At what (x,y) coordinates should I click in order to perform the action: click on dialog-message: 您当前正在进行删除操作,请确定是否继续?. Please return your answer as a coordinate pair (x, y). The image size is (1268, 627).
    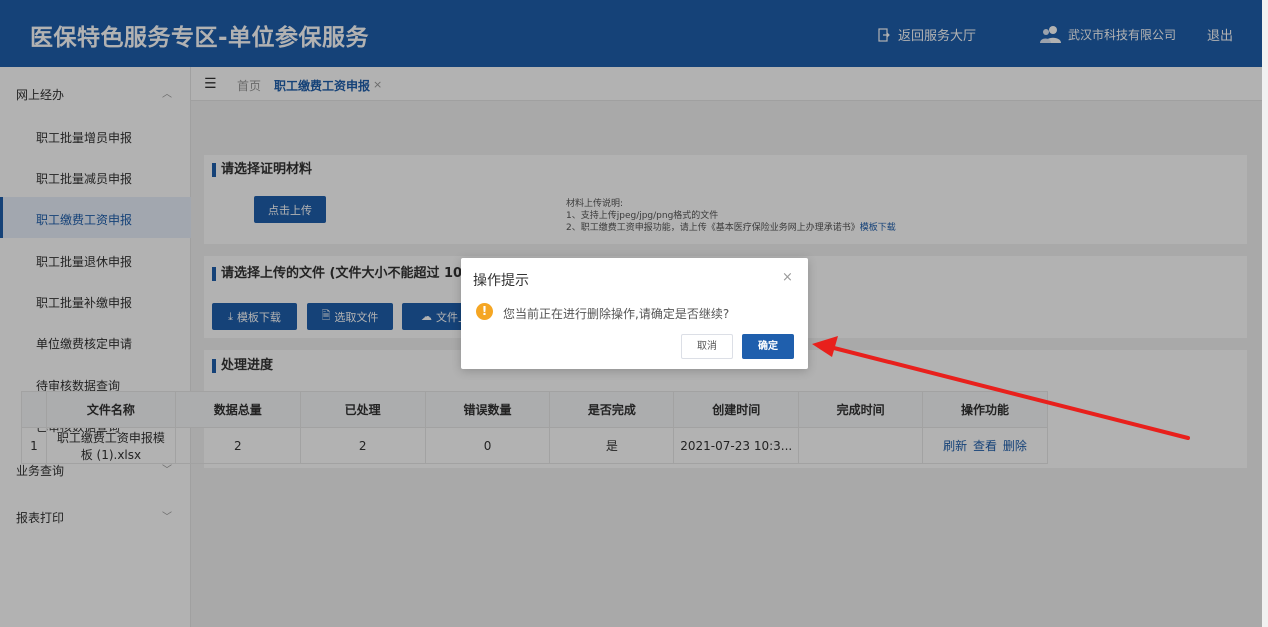
    Looking at the image, I should click on (616, 314).